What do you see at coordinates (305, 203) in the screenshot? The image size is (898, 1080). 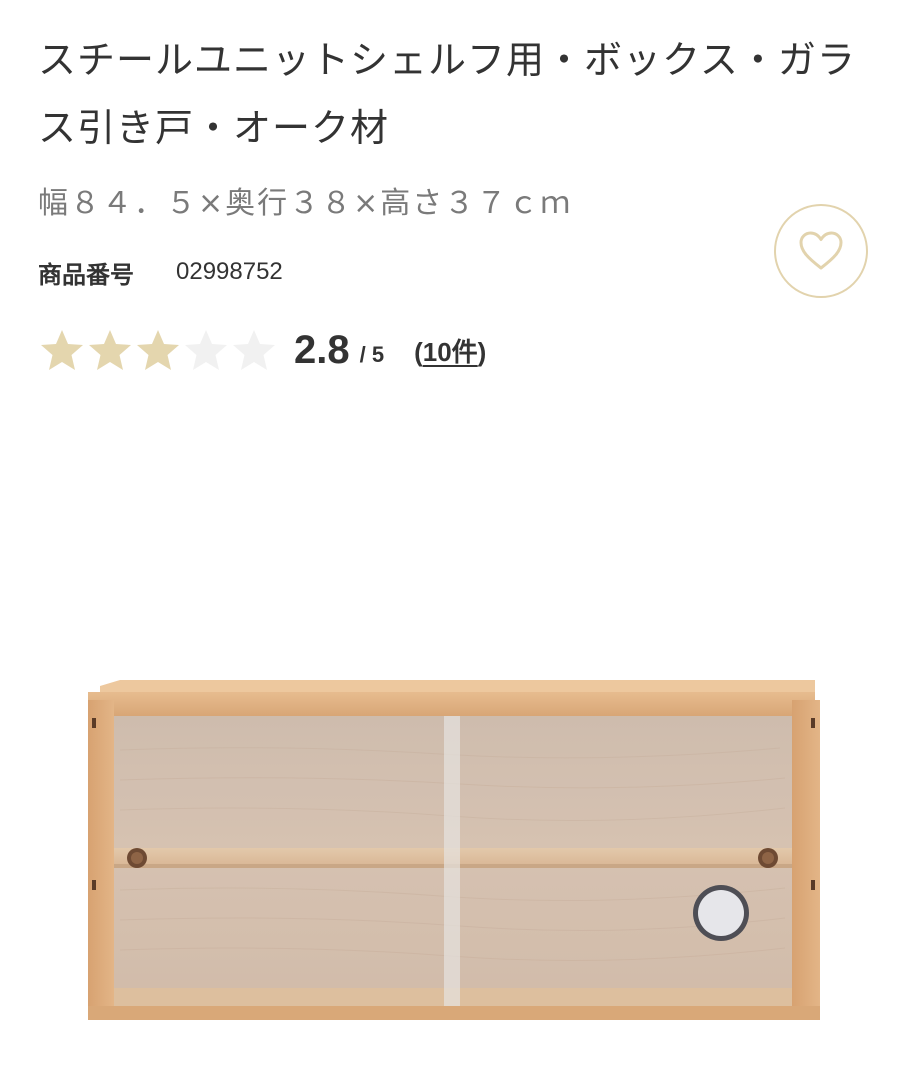 I see `product-size: 幅８４．５×奥行３８×高さ３７ｃｍ` at bounding box center [305, 203].